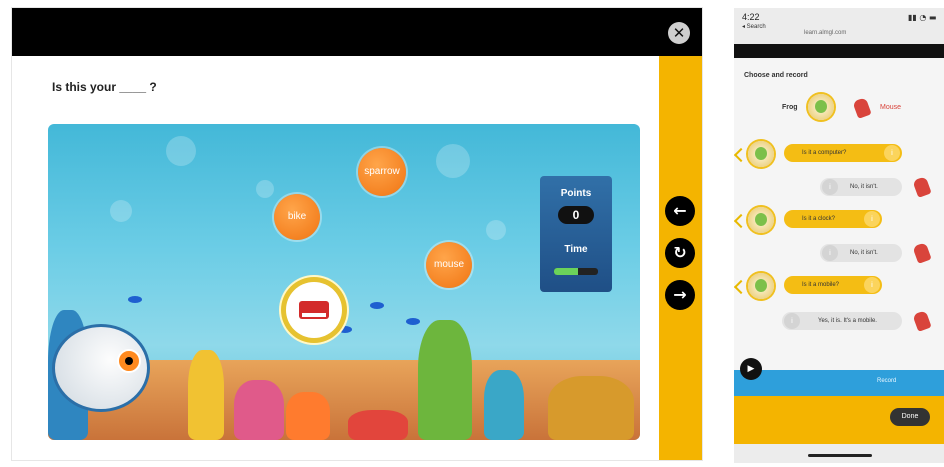 The height and width of the screenshot is (467, 944). Describe the element at coordinates (129, 361) in the screenshot. I see `pufferfish-eye` at that location.